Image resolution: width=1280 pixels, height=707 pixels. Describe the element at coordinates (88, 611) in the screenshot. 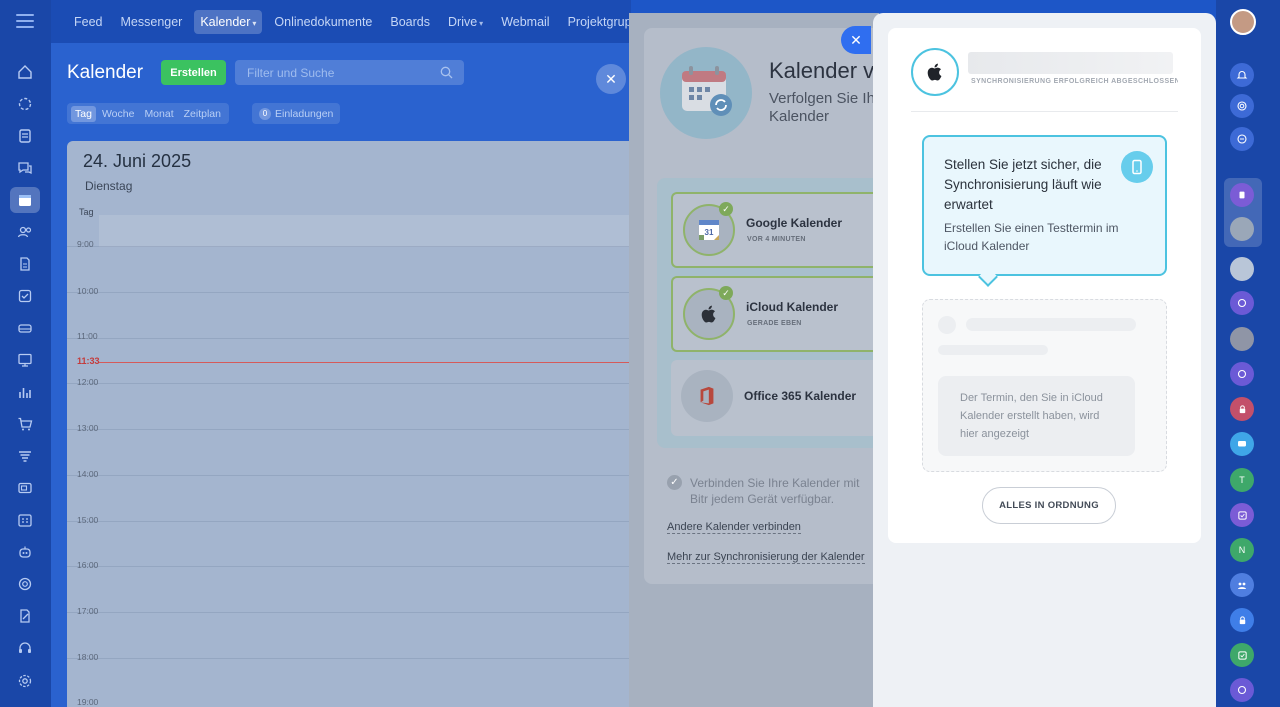

I see `hour-label: 17:00` at that location.